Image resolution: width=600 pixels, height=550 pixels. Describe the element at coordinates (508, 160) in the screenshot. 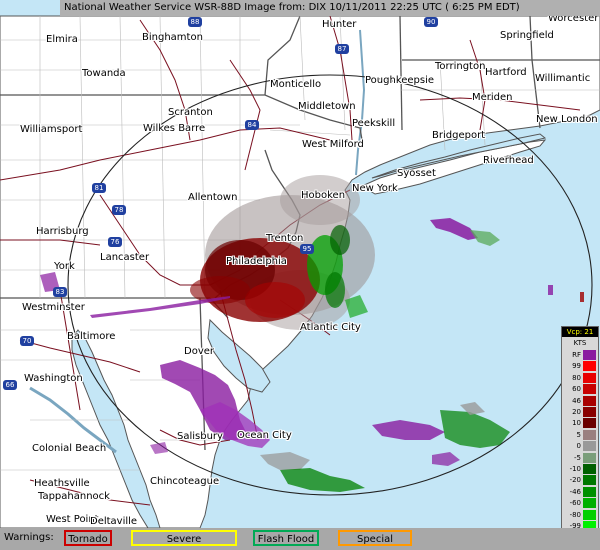

I see `city-riverhead: Riverhead` at that location.